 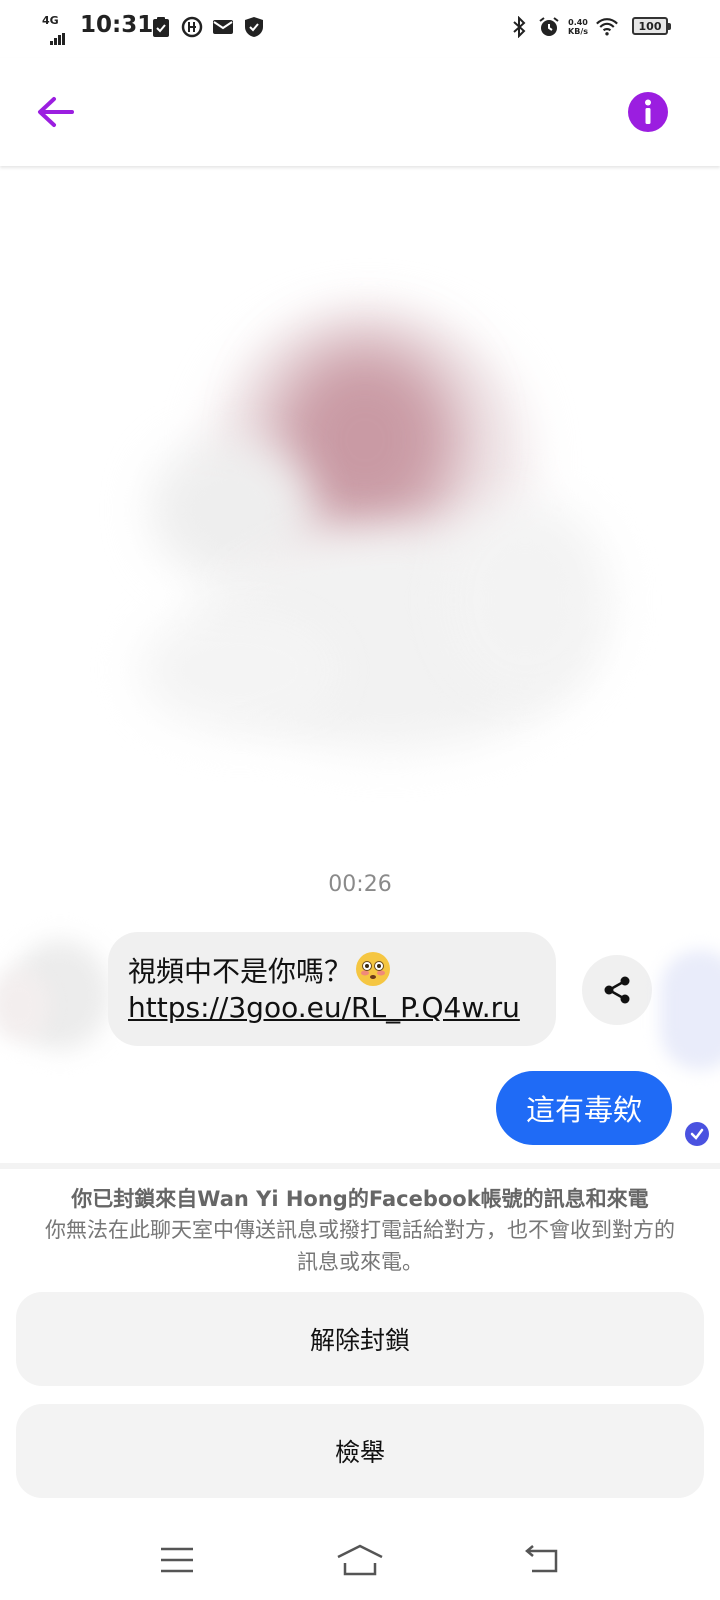 I want to click on message-link: https://3goo.eu/RL_P.Q4w.ru, so click(x=324, y=1007).